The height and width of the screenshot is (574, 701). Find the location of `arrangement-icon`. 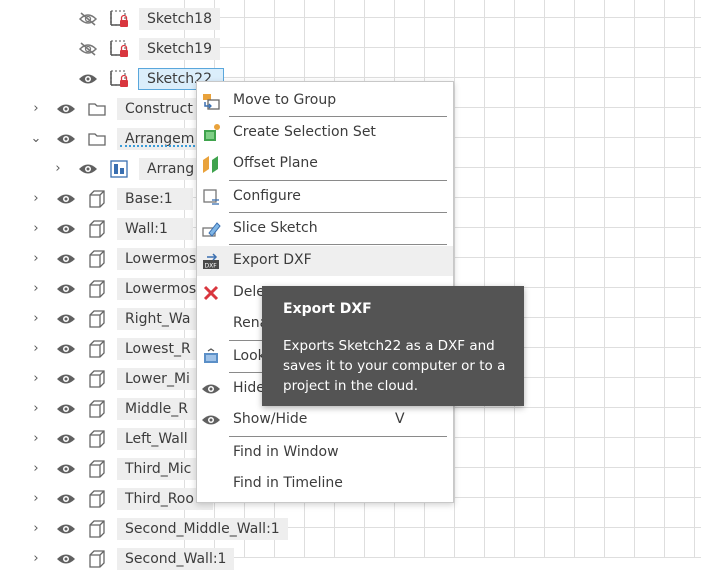

arrangement-icon is located at coordinates (119, 169).